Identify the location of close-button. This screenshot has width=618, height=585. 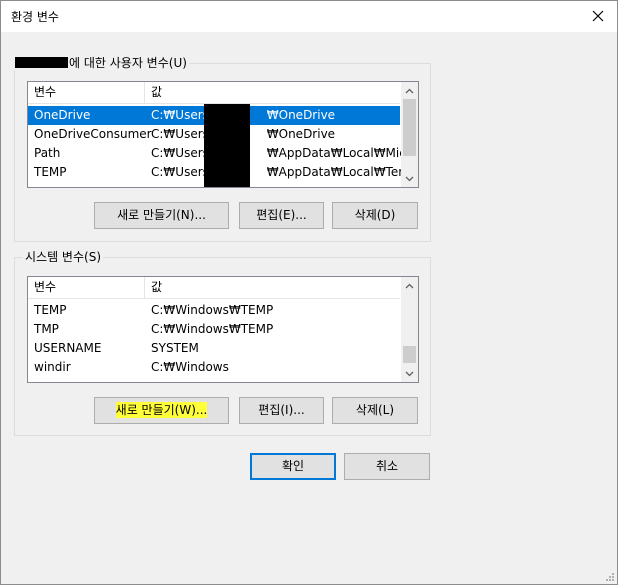
(598, 16).